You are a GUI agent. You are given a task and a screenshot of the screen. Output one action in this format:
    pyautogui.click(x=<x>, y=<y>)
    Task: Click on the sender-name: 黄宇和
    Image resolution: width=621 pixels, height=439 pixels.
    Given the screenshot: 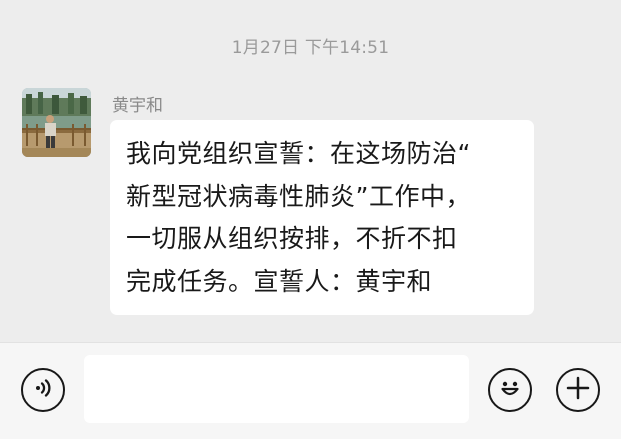 What is the action you would take?
    pyautogui.click(x=137, y=106)
    